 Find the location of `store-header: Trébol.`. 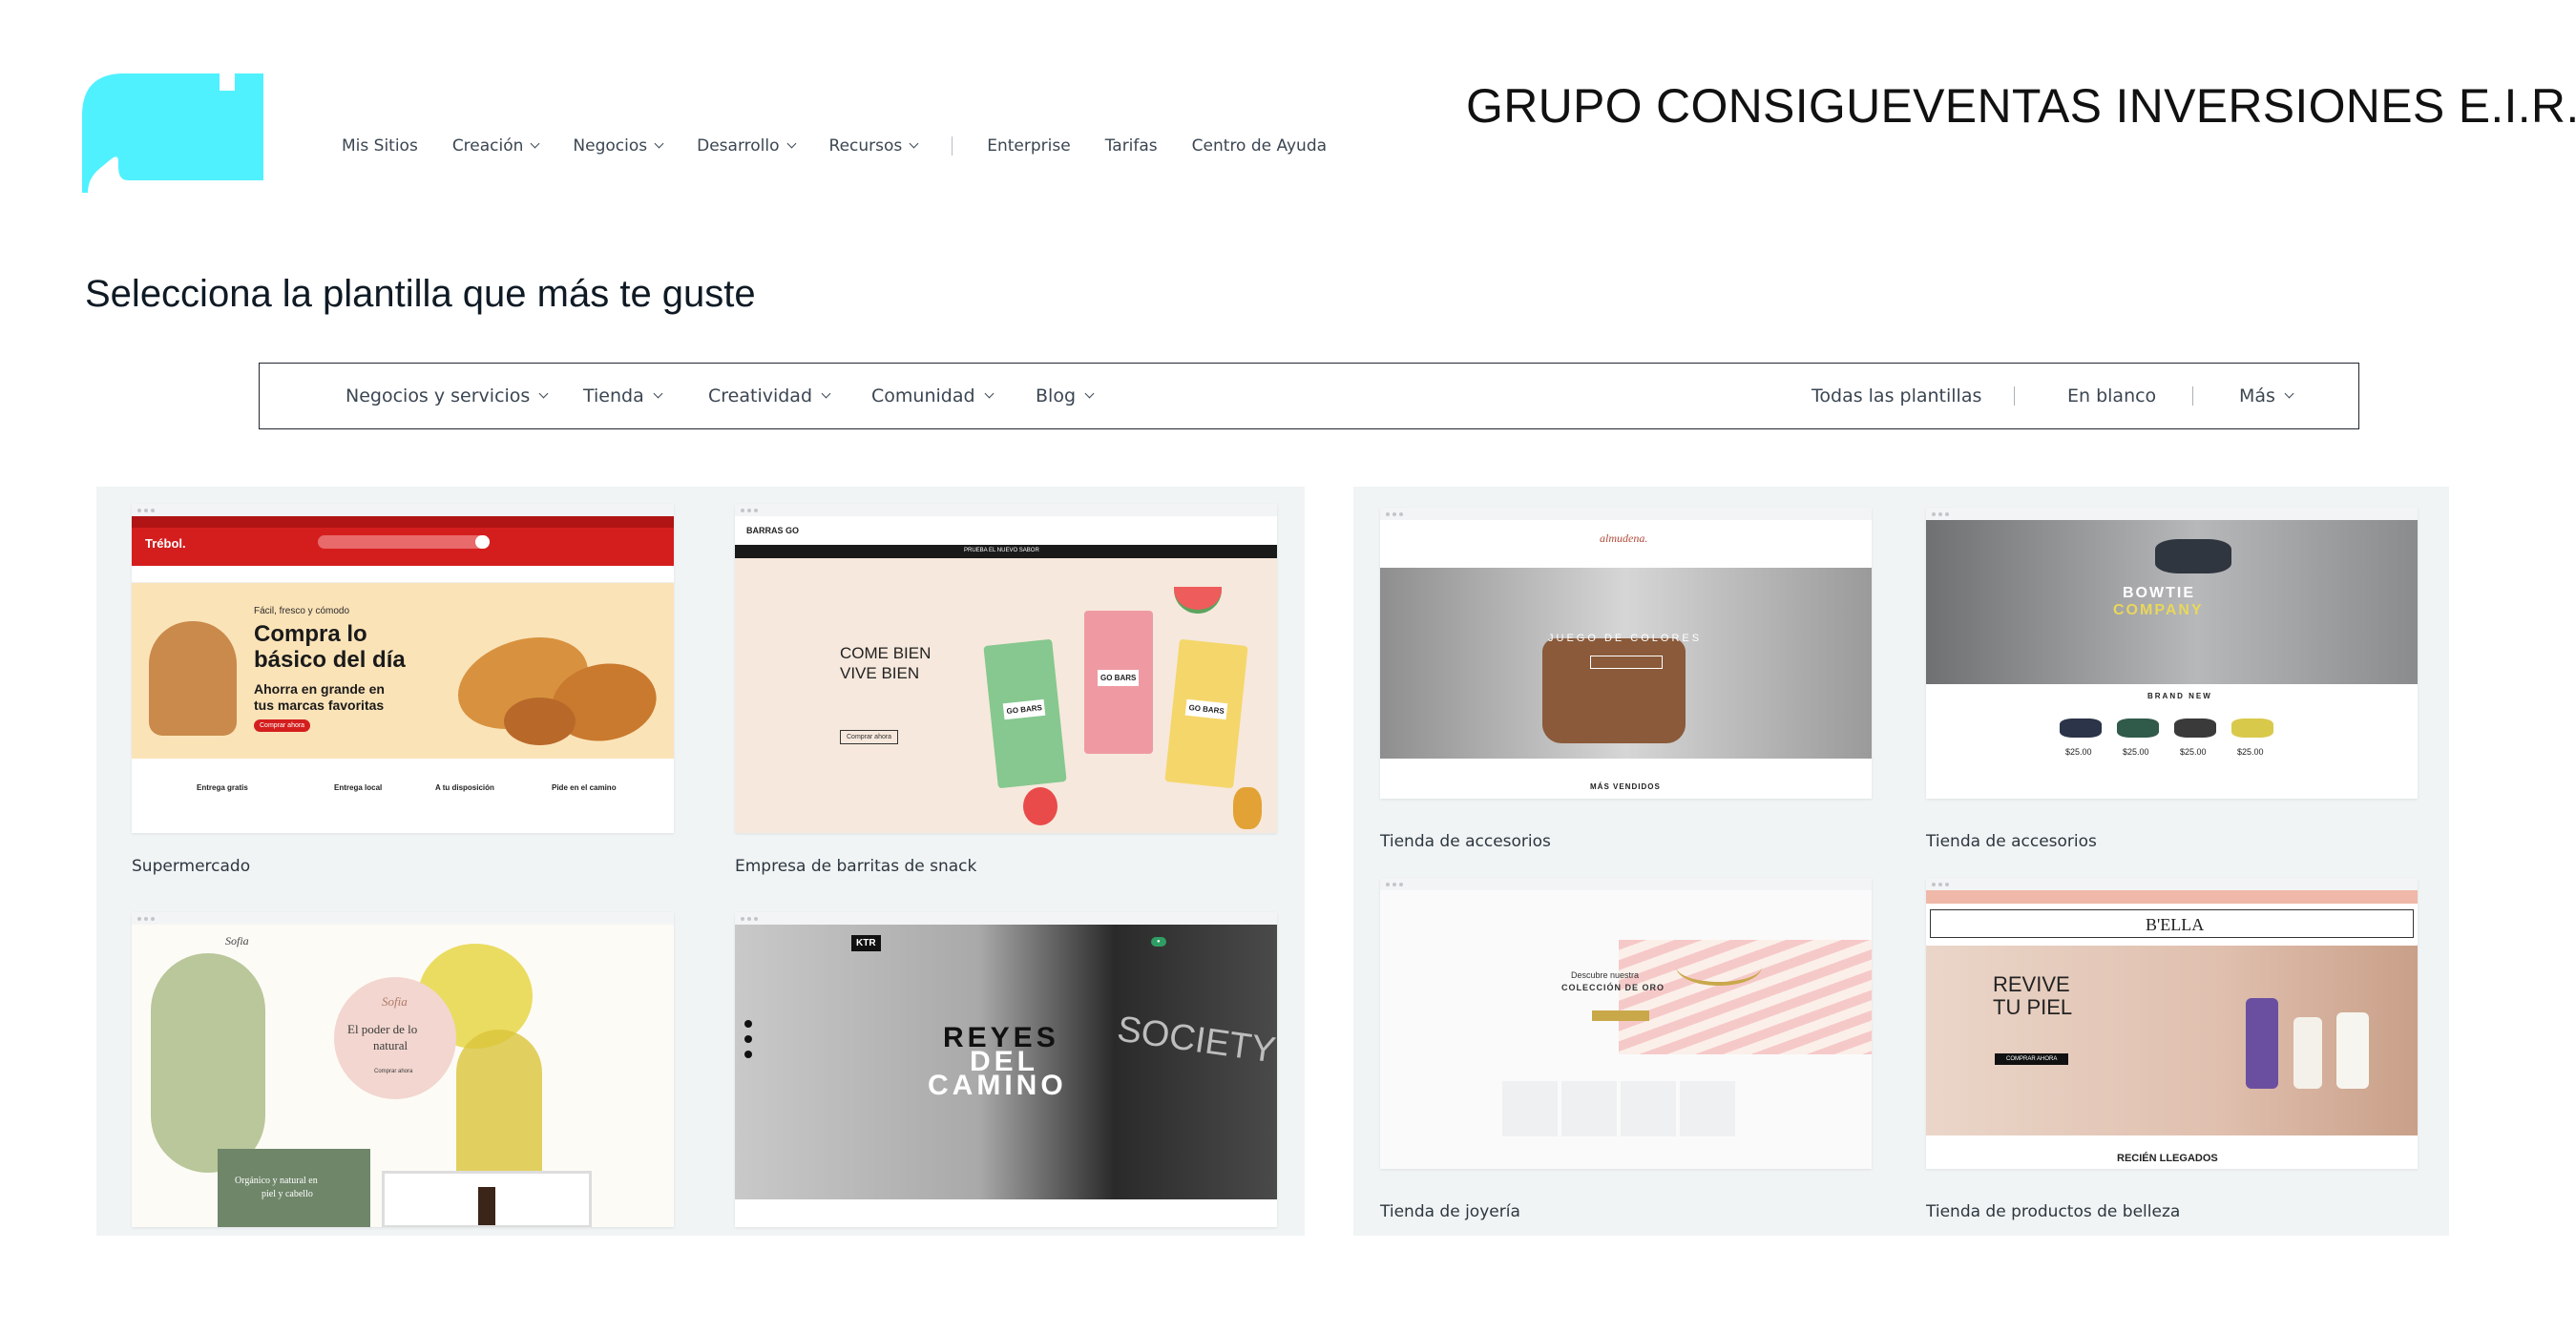

store-header: Trébol. is located at coordinates (403, 541).